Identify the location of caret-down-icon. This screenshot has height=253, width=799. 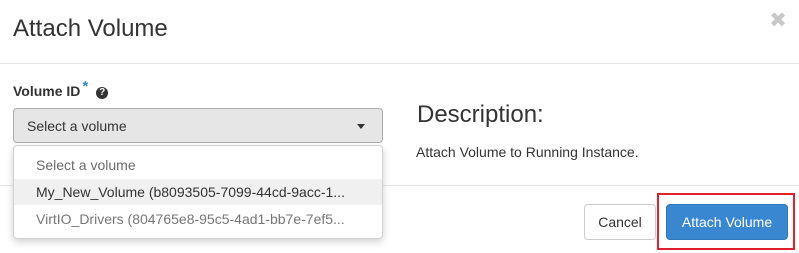
(361, 126).